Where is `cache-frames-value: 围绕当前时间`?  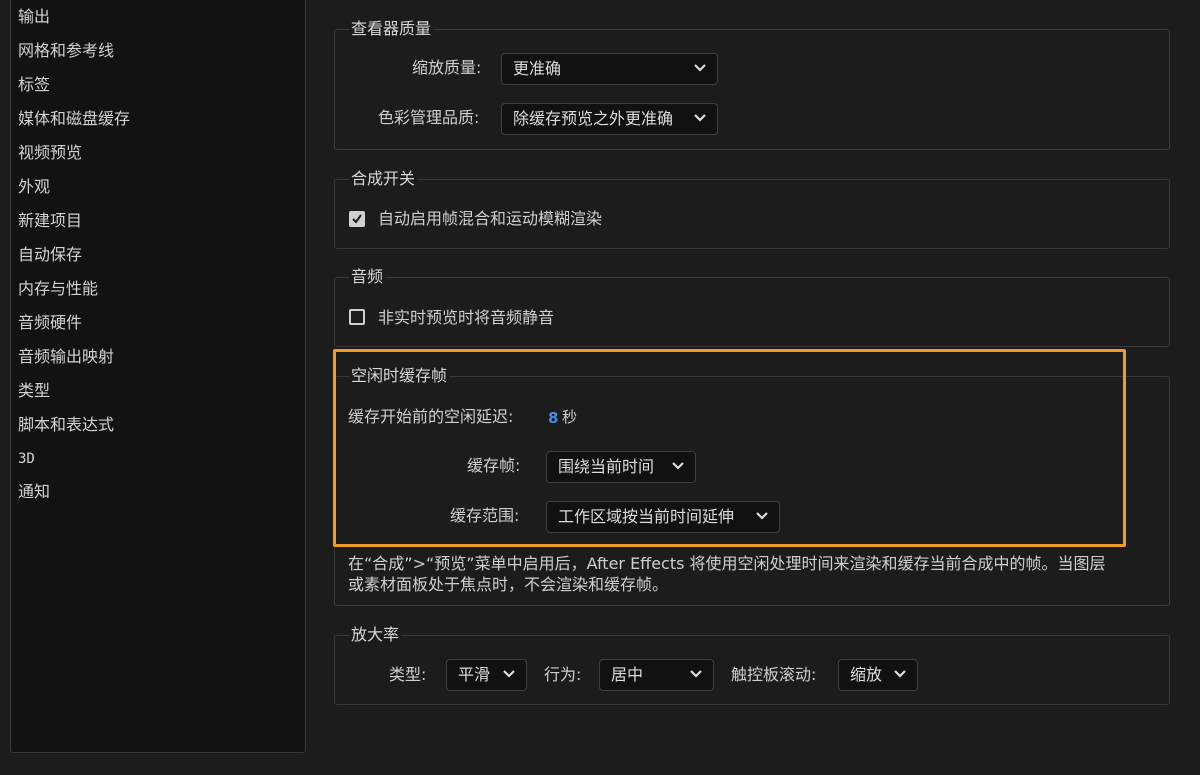 cache-frames-value: 围绕当前时间 is located at coordinates (606, 466).